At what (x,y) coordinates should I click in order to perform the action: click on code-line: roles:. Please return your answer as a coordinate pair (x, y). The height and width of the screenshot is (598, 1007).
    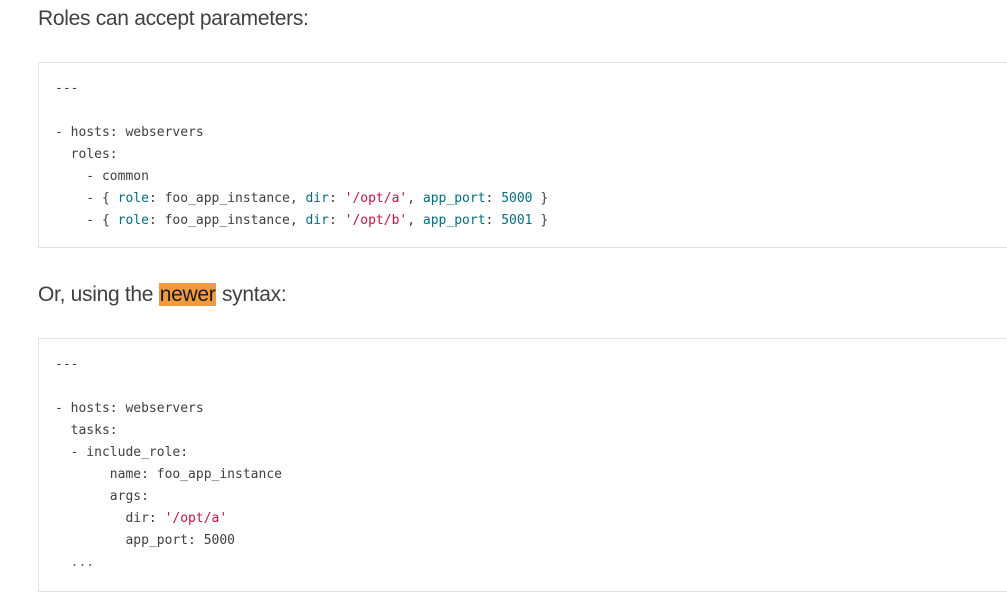
    Looking at the image, I should click on (86, 154).